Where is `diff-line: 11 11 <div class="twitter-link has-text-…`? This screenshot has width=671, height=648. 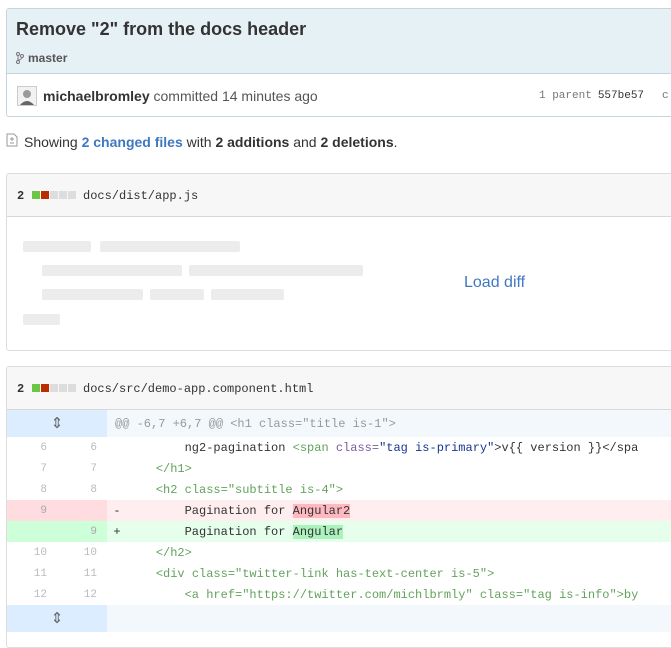 diff-line: 11 11 <div class="twitter-link has-text-… is located at coordinates (339, 573).